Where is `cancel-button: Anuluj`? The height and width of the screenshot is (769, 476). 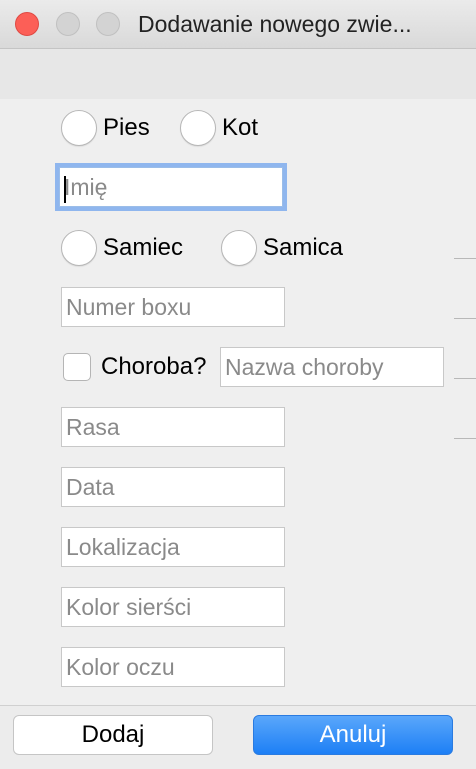
cancel-button: Anuluj is located at coordinates (353, 735).